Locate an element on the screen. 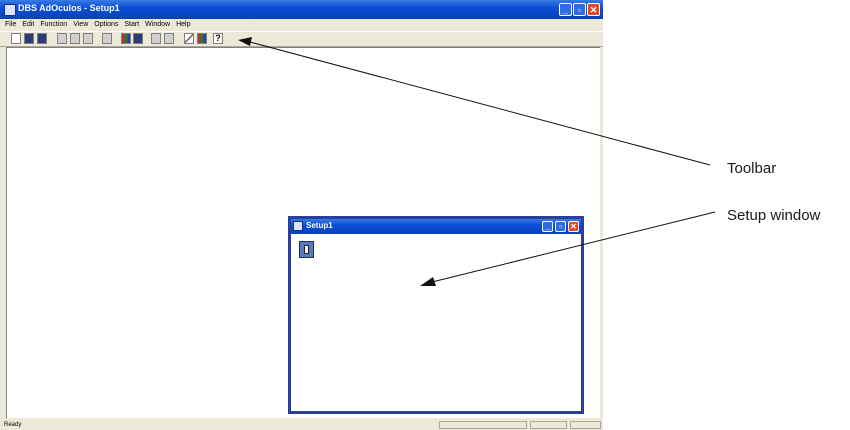 The height and width of the screenshot is (430, 850). toolbar-callout: Toolbar is located at coordinates (752, 168).